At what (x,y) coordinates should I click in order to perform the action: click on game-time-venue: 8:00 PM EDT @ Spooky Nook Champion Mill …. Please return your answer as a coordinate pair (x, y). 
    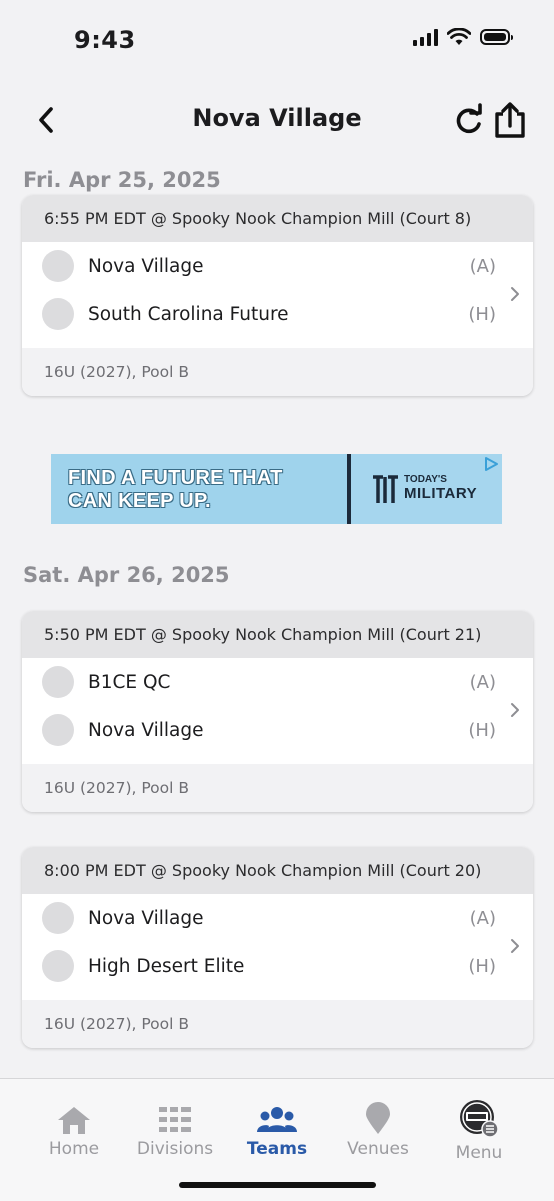
    Looking at the image, I should click on (277, 870).